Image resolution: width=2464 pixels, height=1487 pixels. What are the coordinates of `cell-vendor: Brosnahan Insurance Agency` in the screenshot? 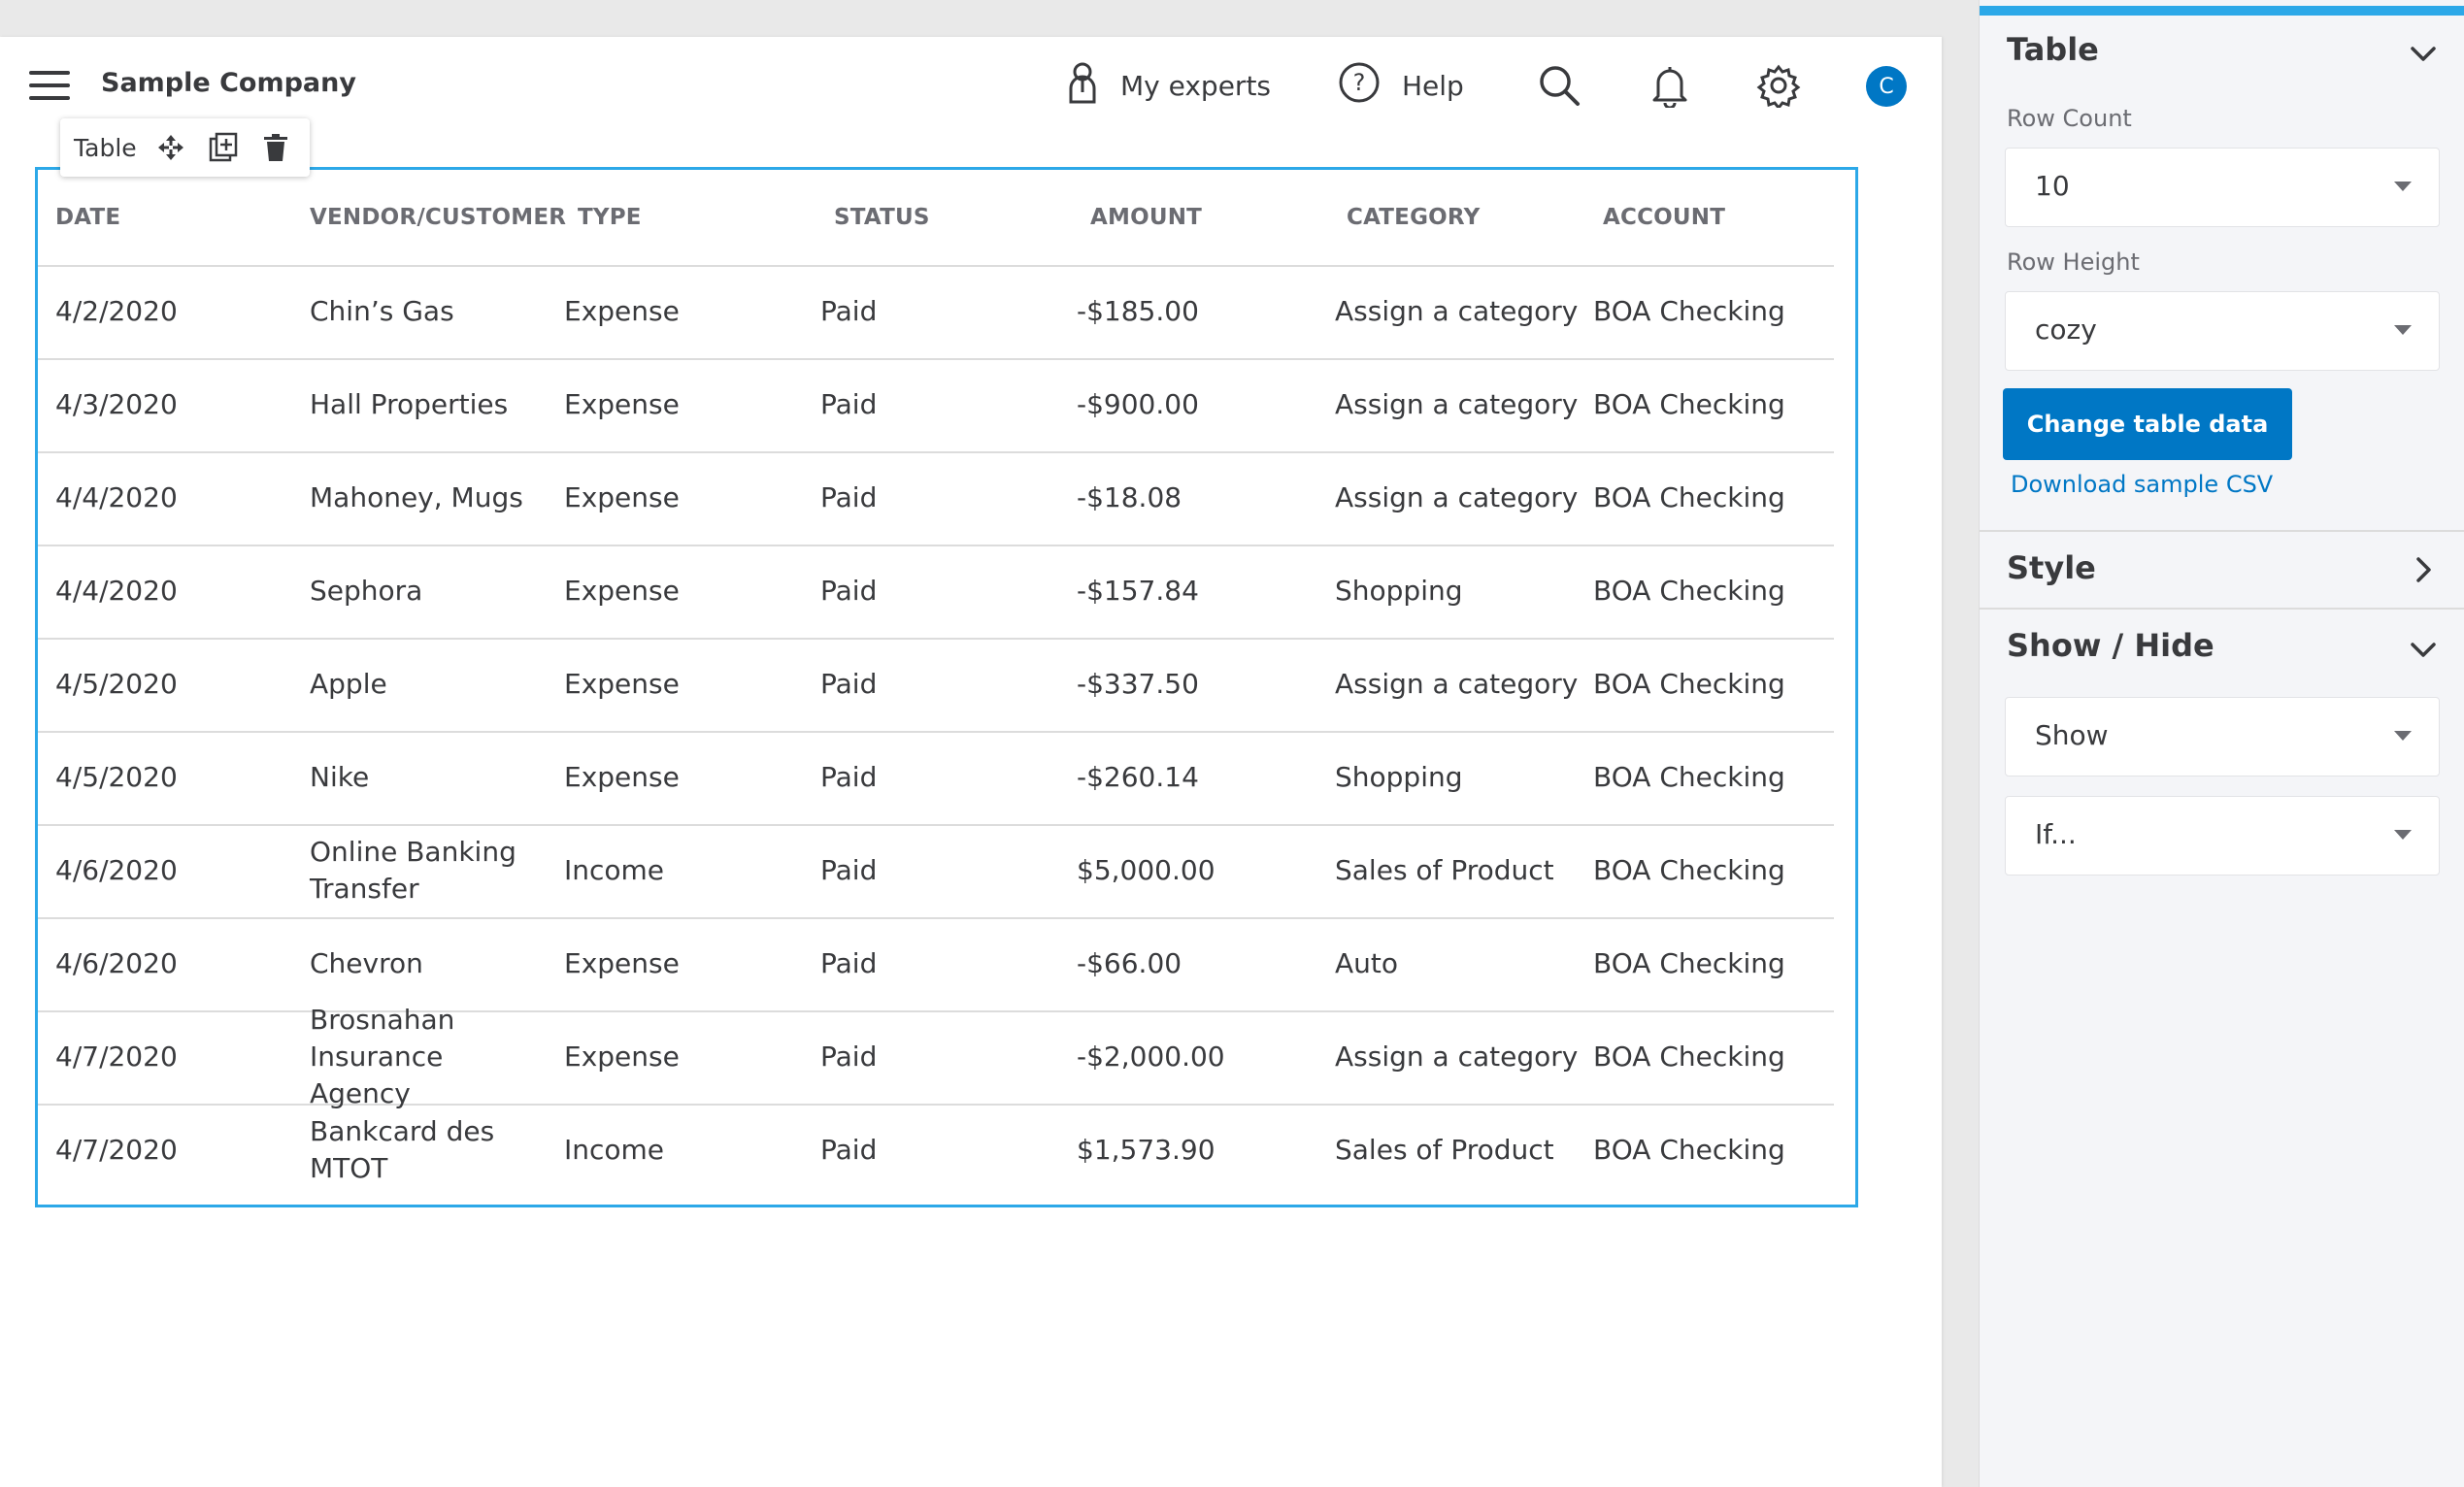 It's located at (382, 1056).